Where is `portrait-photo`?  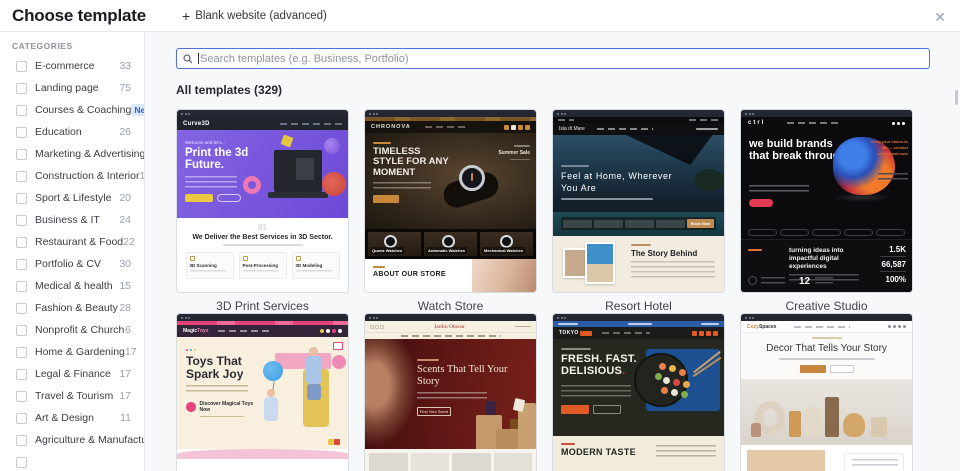
portrait-photo is located at coordinates (392, 394).